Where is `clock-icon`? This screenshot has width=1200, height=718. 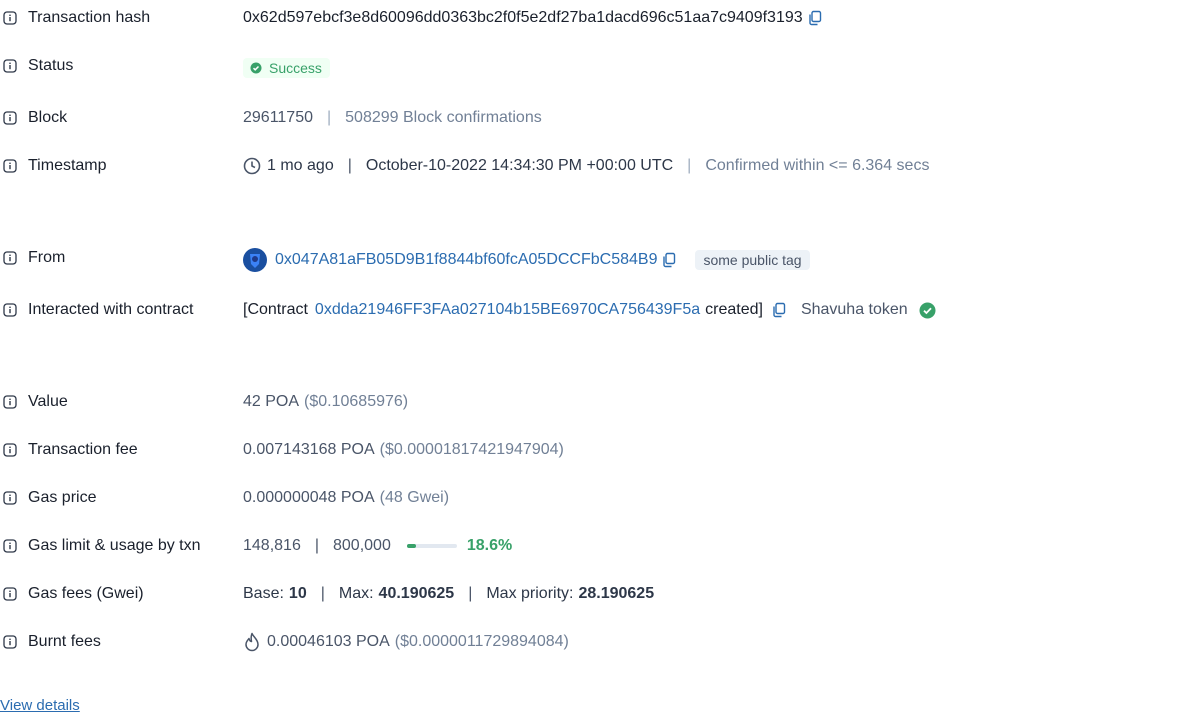 clock-icon is located at coordinates (252, 166).